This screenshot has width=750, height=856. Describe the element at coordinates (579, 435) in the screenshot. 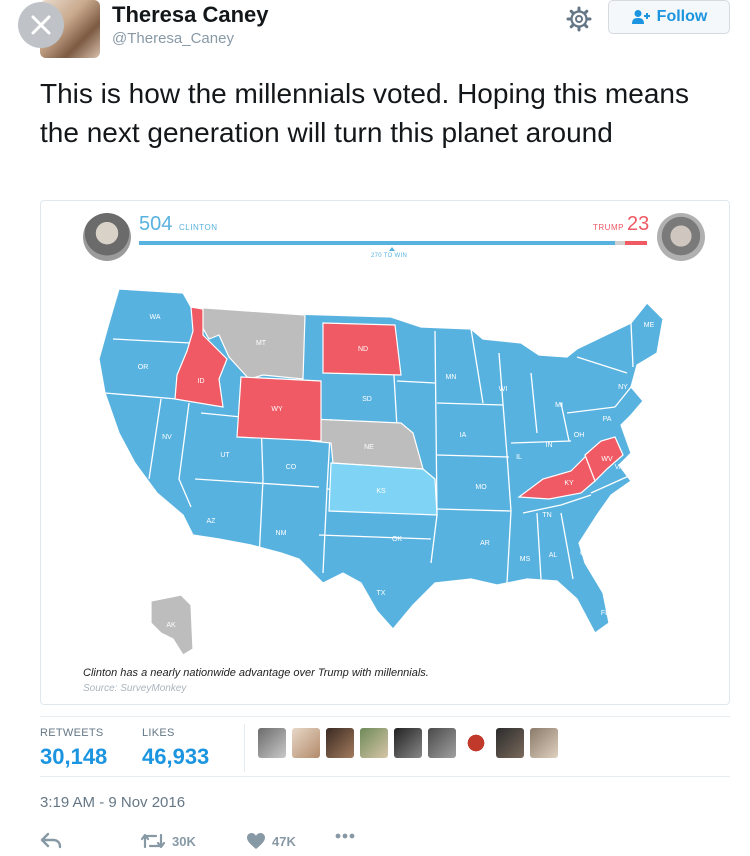

I see `state-label-oh: OH` at that location.